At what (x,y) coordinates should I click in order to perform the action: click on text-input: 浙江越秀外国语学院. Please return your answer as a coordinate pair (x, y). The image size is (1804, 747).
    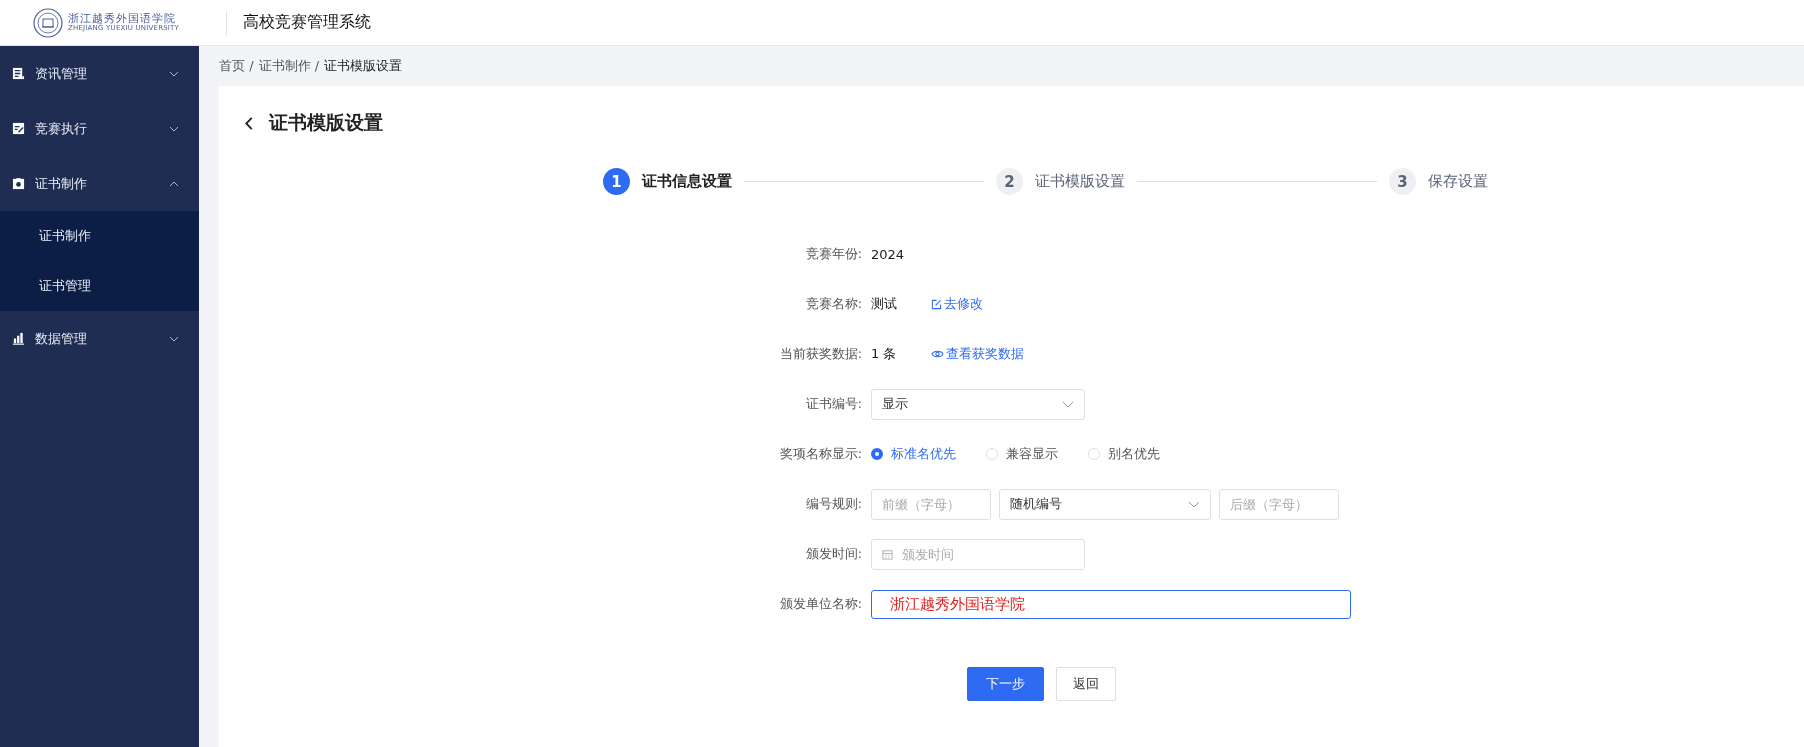
    Looking at the image, I should click on (1111, 604).